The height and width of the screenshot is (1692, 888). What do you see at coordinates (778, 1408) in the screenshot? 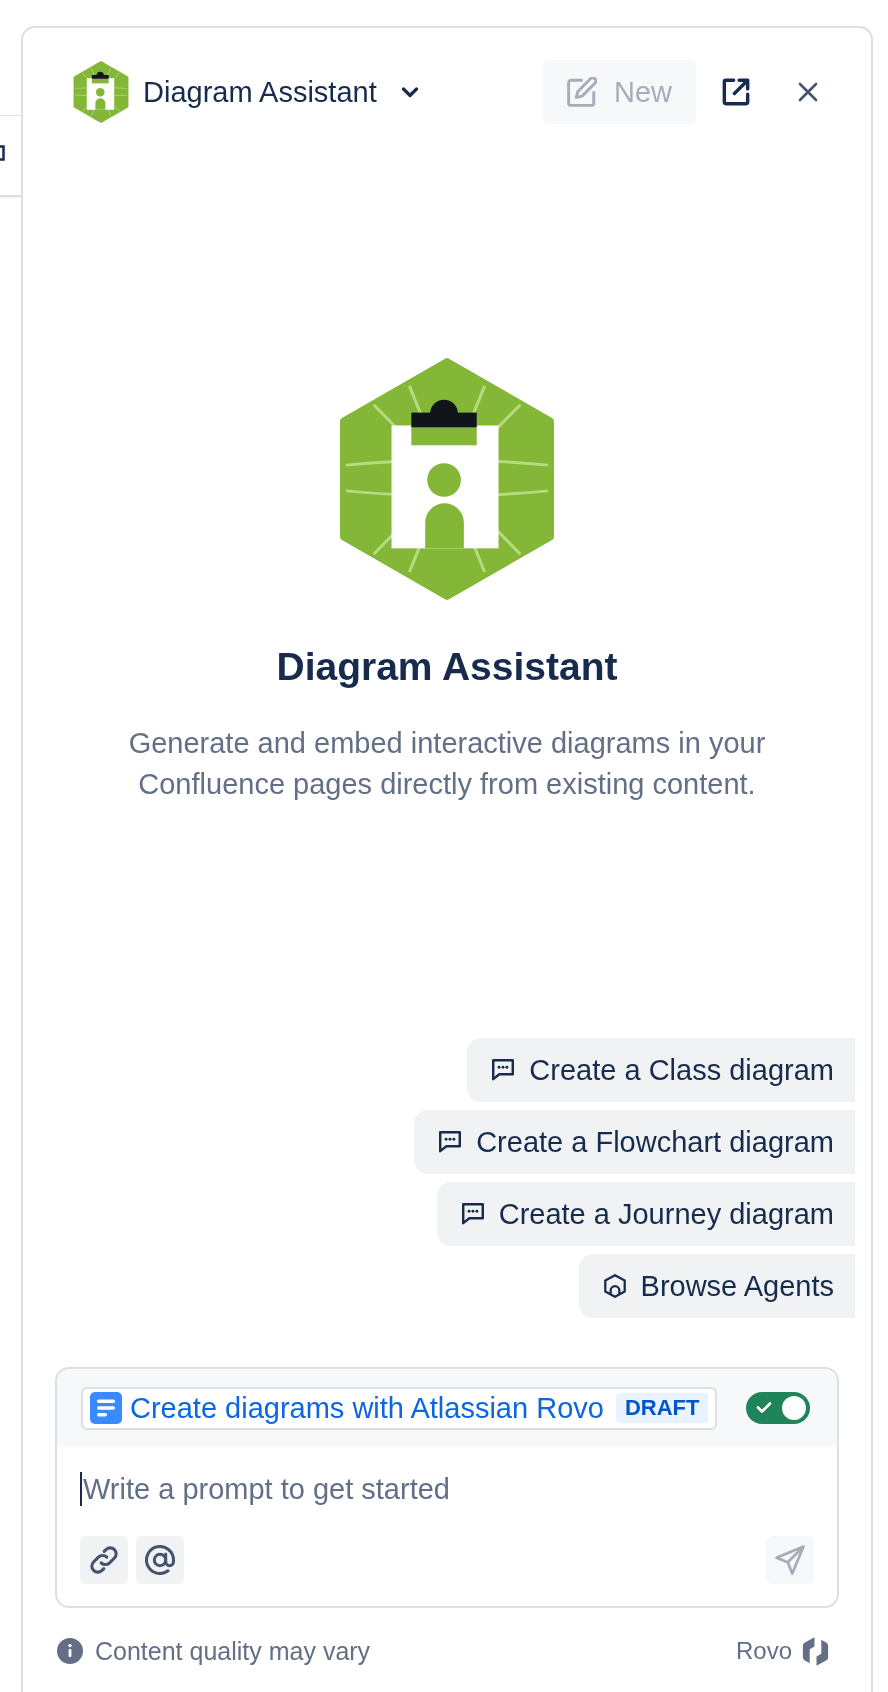
I see `toggle-switch` at bounding box center [778, 1408].